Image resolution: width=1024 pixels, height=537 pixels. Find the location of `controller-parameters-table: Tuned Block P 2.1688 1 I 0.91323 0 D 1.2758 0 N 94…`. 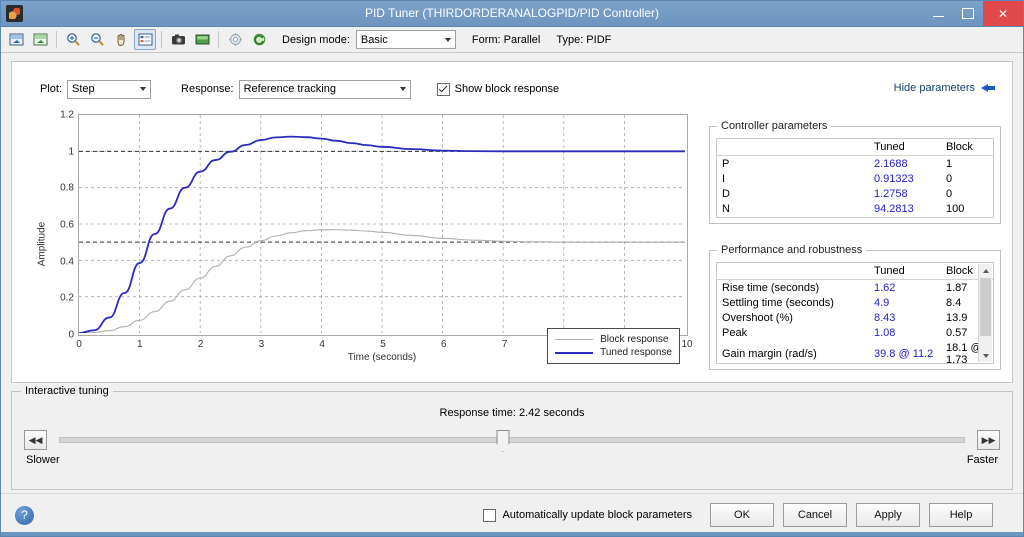

controller-parameters-table: Tuned Block P 2.1688 1 I 0.91323 0 D 1.2758 0 N 94… is located at coordinates (855, 177).